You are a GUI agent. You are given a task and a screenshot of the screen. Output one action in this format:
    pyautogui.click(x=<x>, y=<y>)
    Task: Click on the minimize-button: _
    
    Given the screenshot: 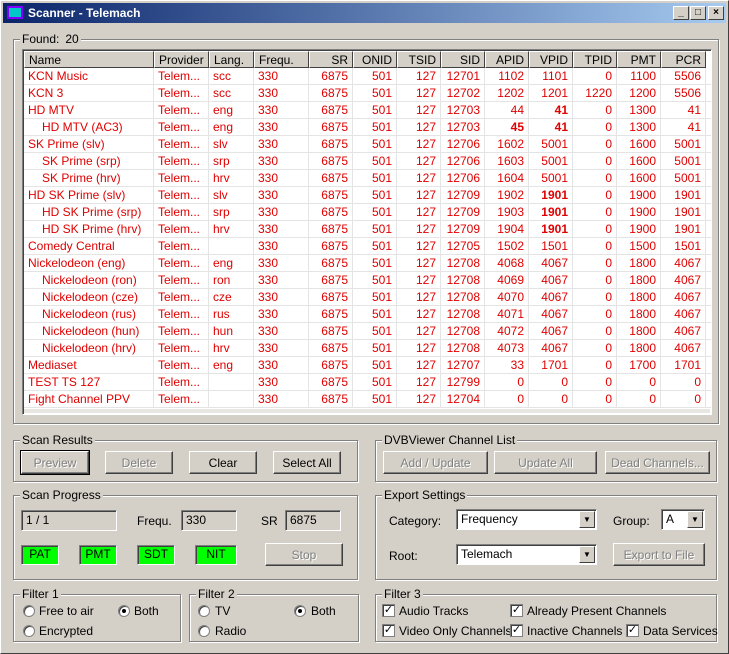 What is the action you would take?
    pyautogui.click(x=681, y=13)
    